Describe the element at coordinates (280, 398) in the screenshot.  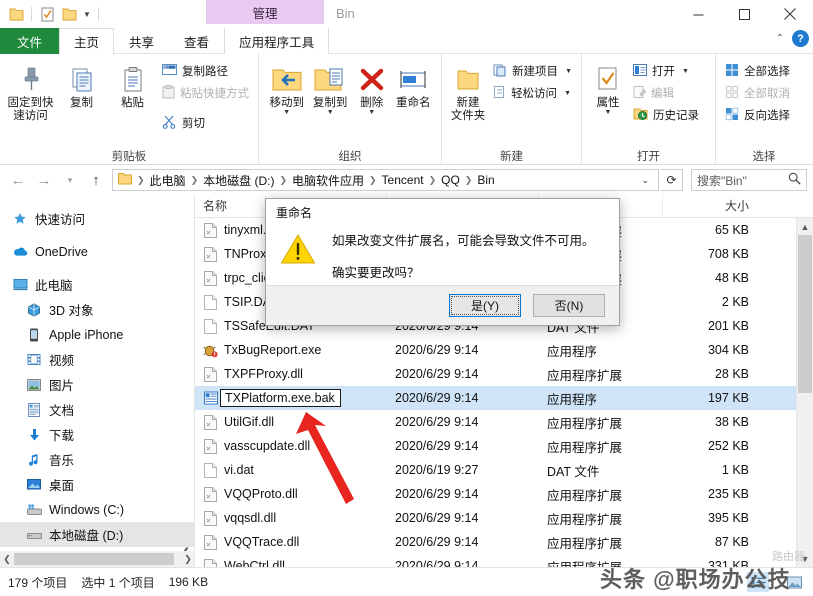
I see `rename-input: TXPlatform.exe.bak` at that location.